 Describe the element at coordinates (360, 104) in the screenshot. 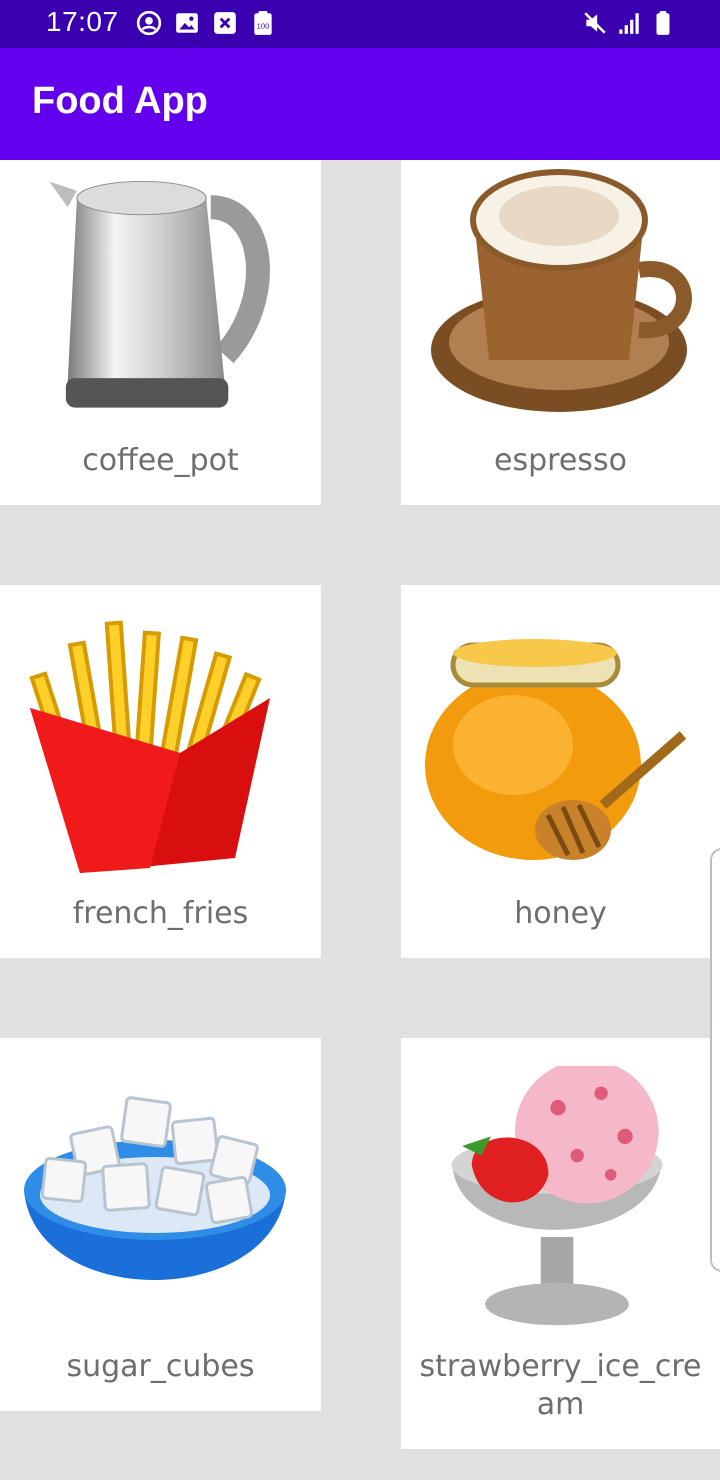

I see `app-bar: Food App` at that location.